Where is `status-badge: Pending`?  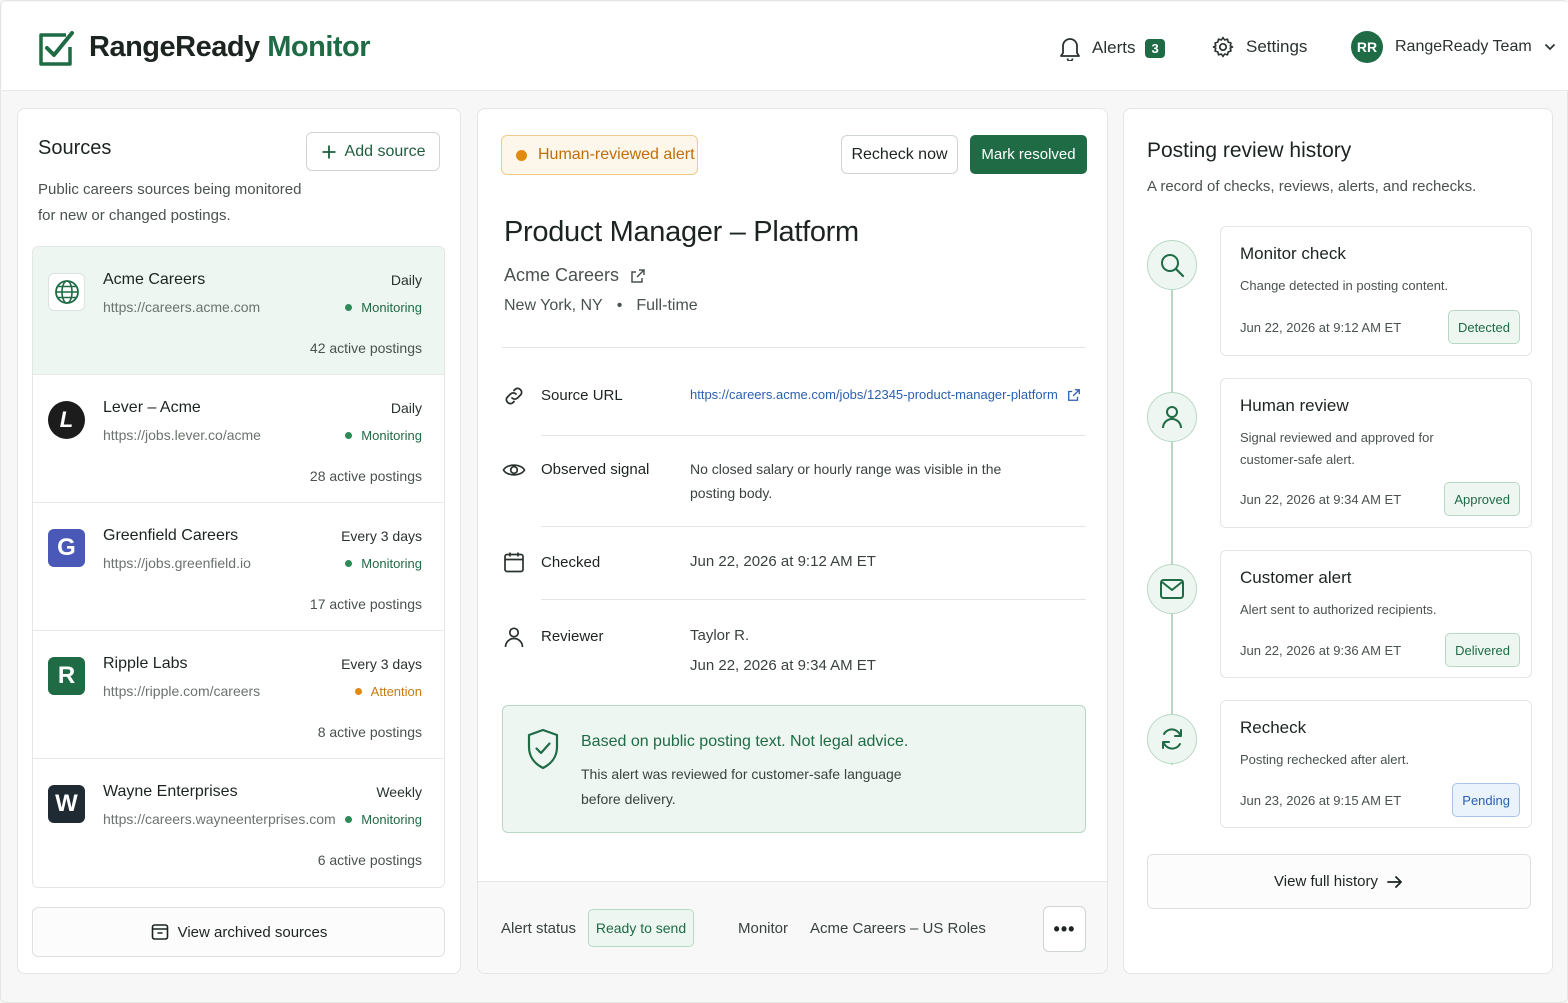
status-badge: Pending is located at coordinates (1486, 800).